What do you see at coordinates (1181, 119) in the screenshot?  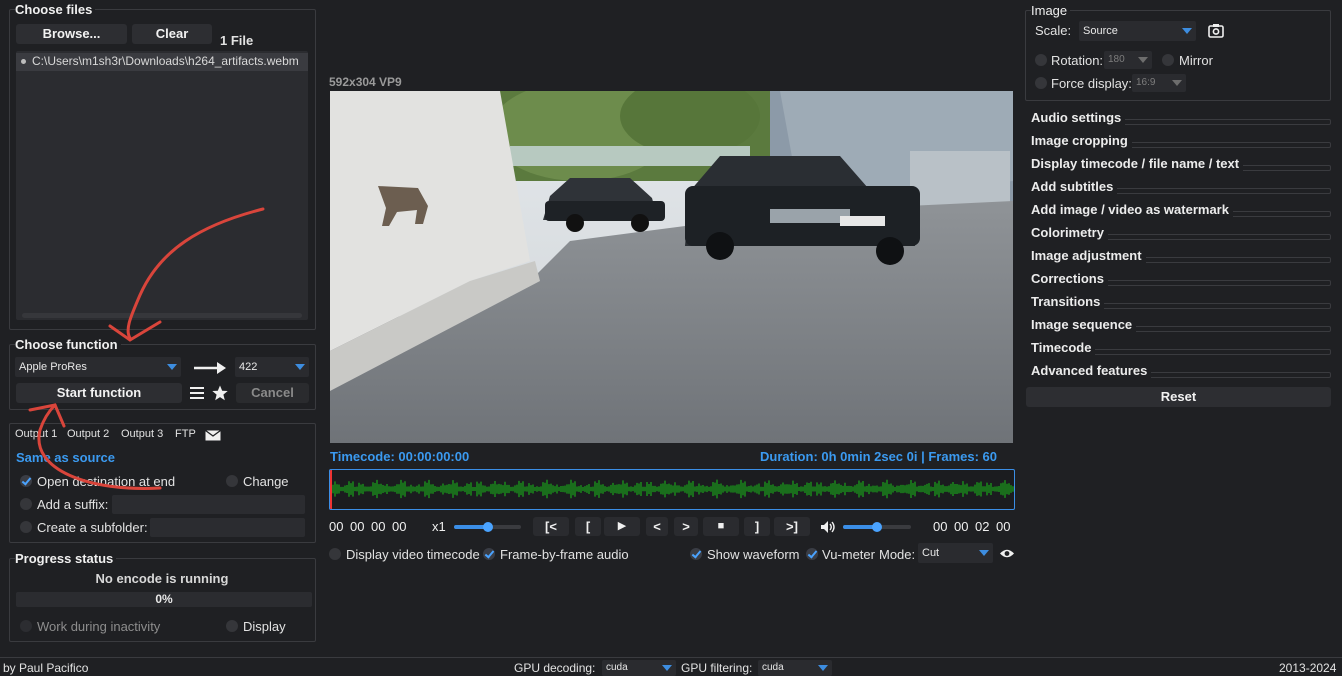 I see `section-audio-settings: Audio settings` at bounding box center [1181, 119].